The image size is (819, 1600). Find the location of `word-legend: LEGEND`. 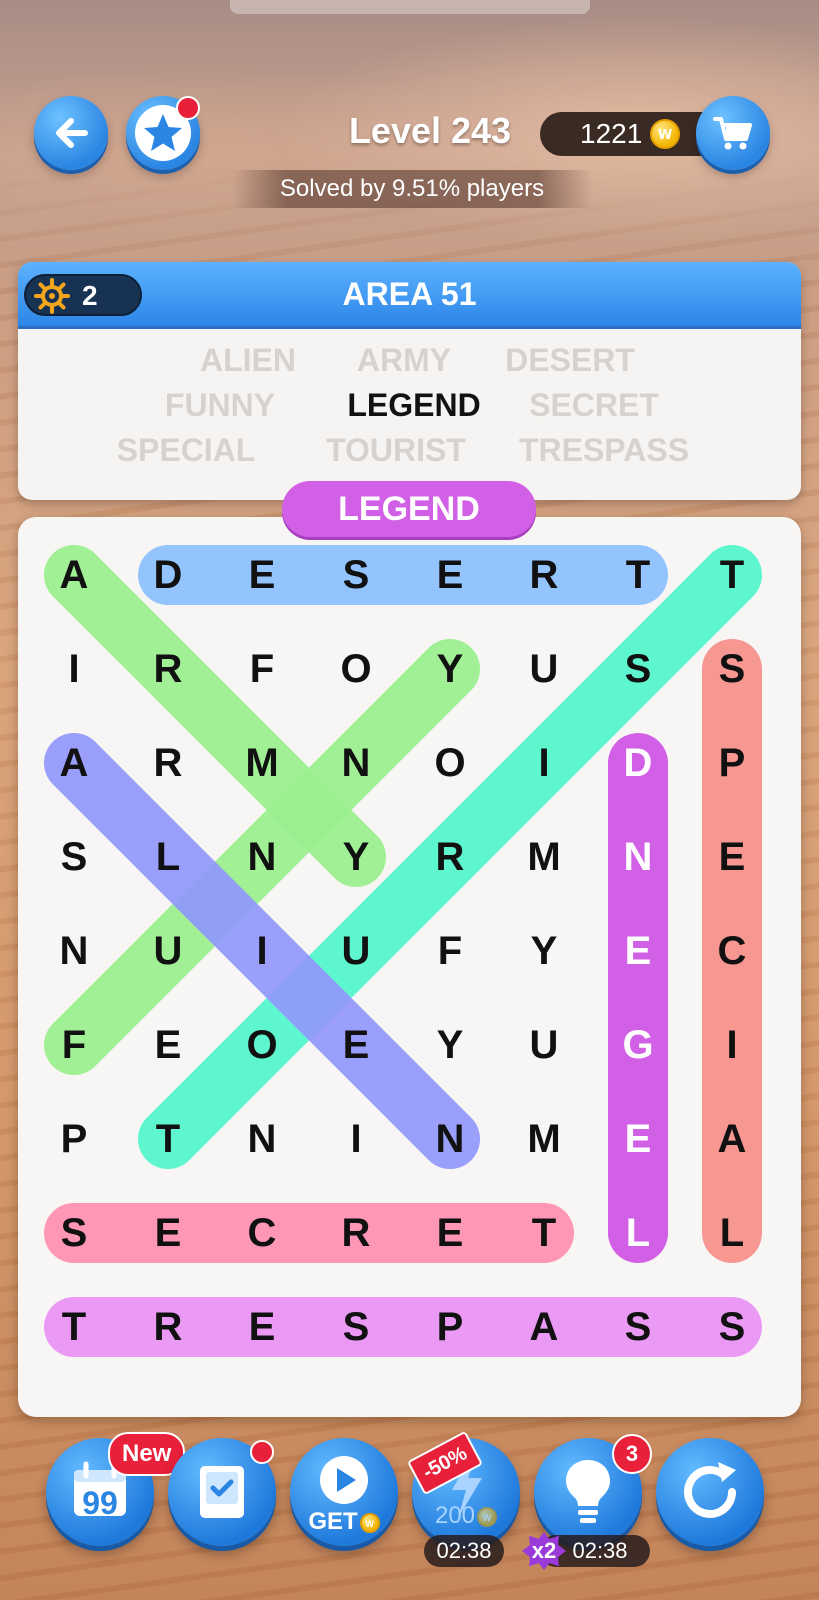

word-legend: LEGEND is located at coordinates (414, 405).